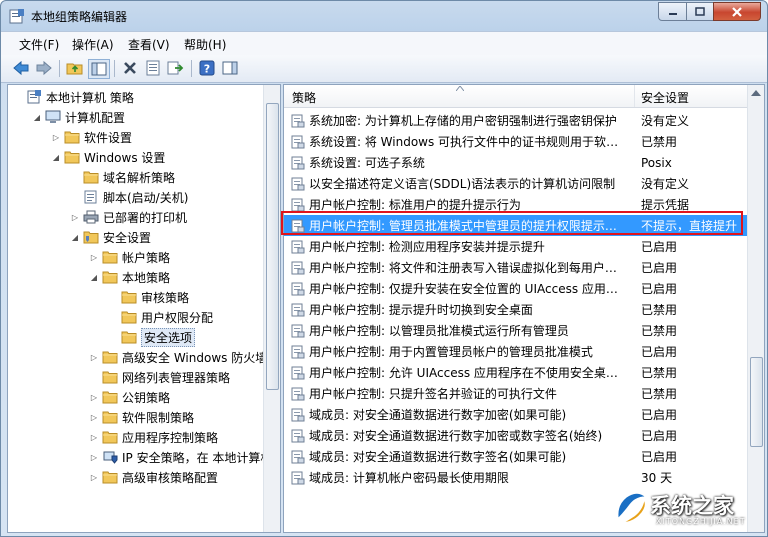 The height and width of the screenshot is (537, 768). Describe the element at coordinates (177, 357) in the screenshot. I see `tree-node: ▷ 高级安全 Windows 防火墙` at that location.